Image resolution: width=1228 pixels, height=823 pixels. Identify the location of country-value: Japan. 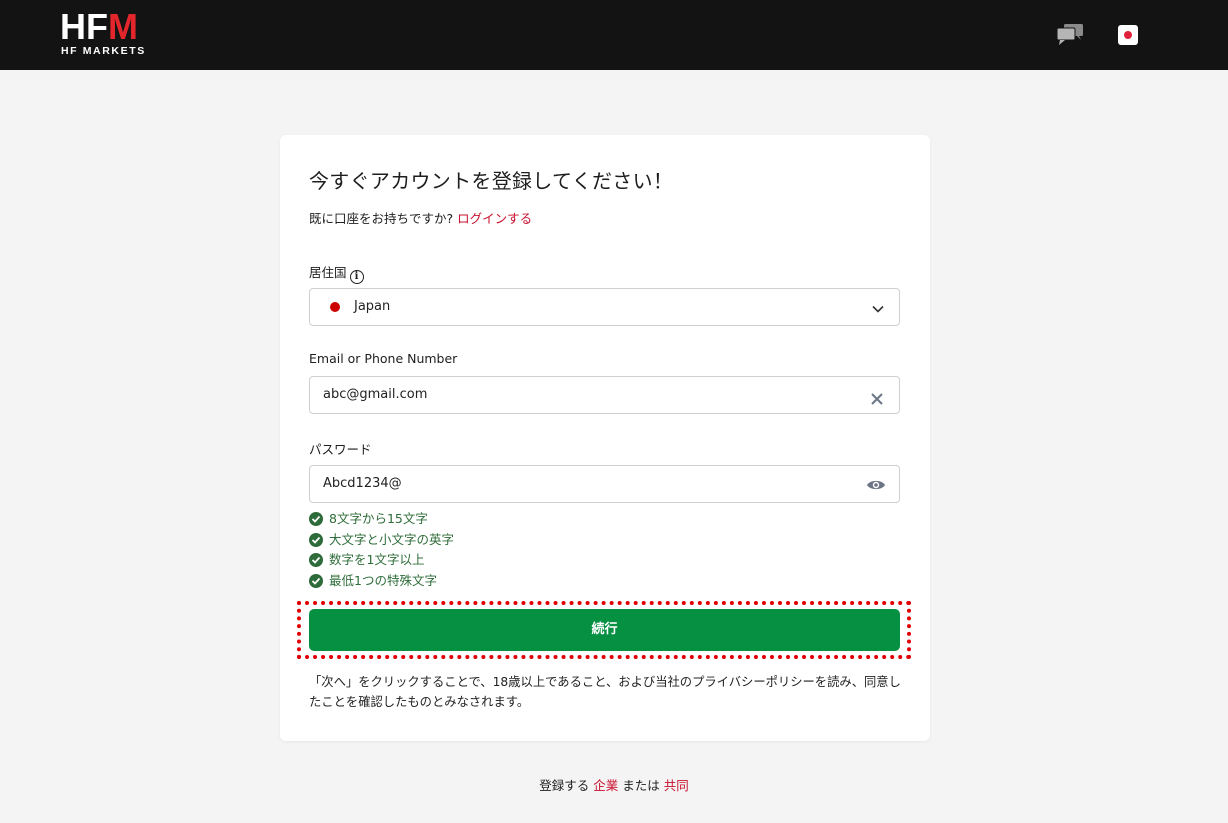
(372, 306).